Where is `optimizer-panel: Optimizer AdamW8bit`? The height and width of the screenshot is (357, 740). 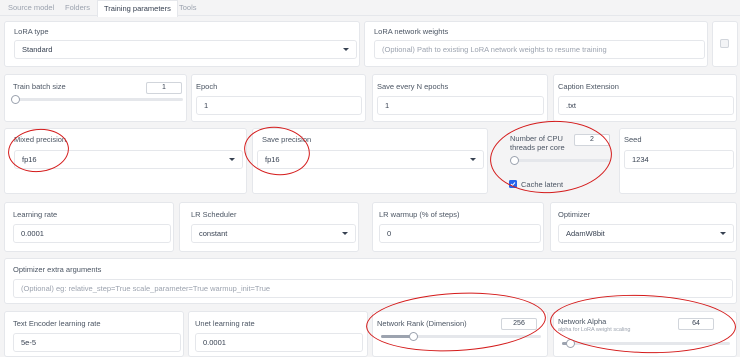
optimizer-panel: Optimizer AdamW8bit is located at coordinates (643, 227).